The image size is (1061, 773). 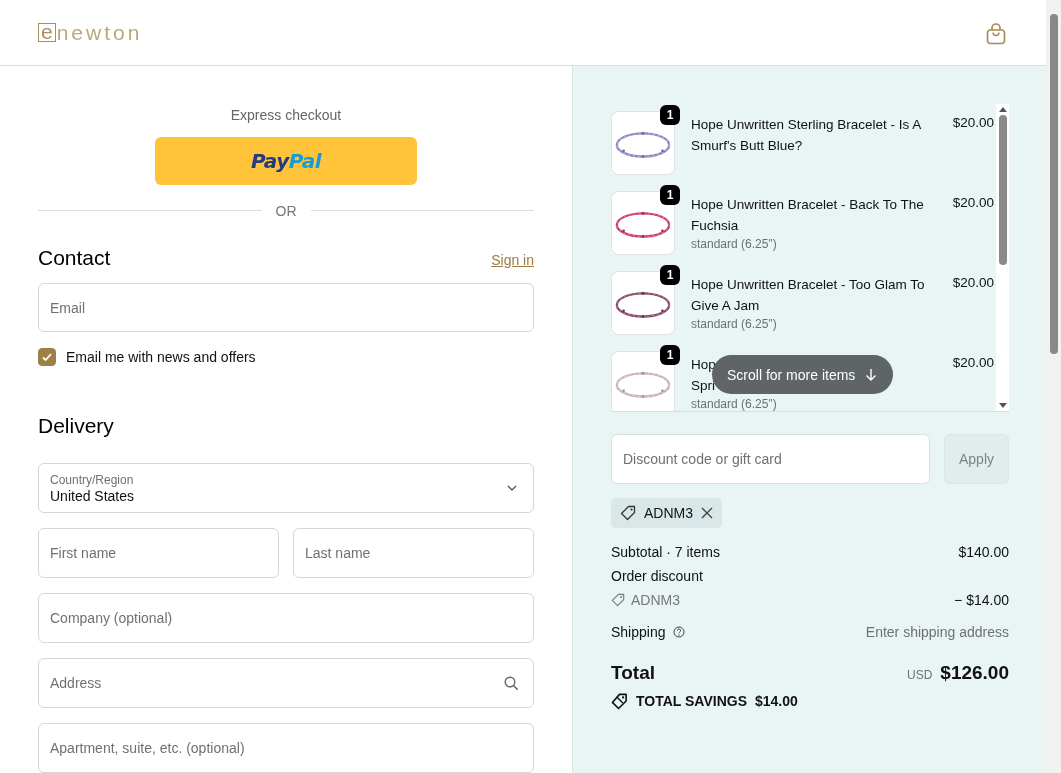 What do you see at coordinates (638, 632) in the screenshot?
I see `summary-label: Shipping` at bounding box center [638, 632].